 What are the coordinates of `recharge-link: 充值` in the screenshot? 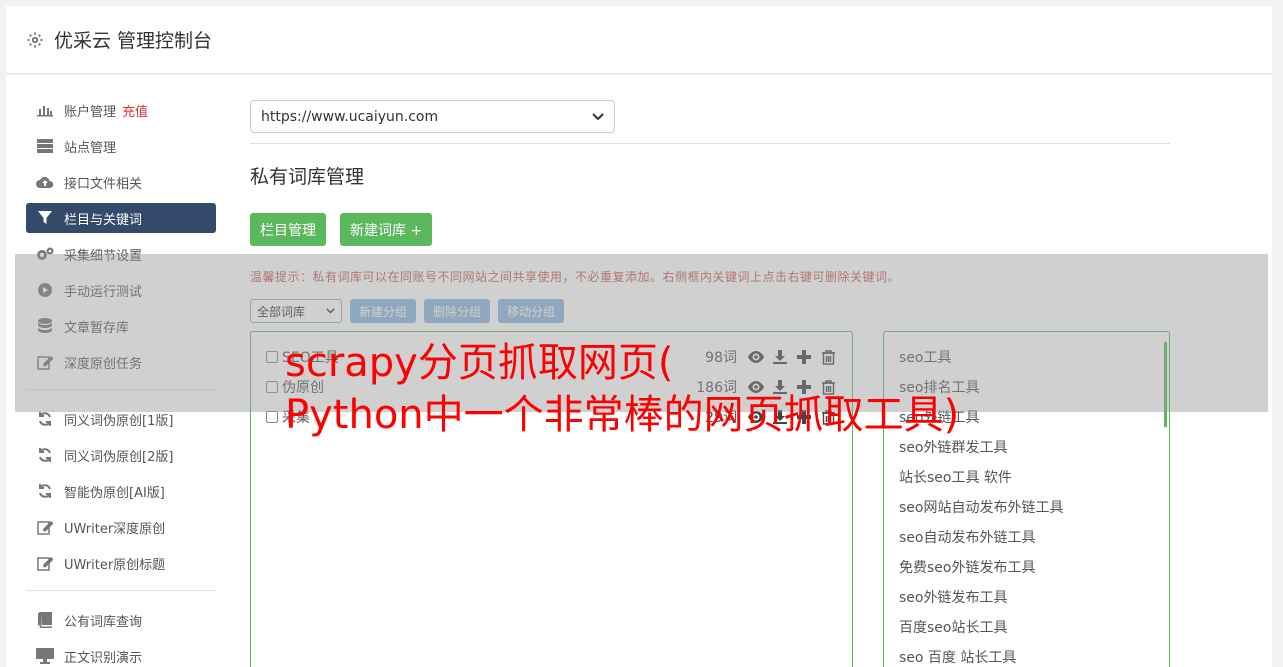 It's located at (135, 110).